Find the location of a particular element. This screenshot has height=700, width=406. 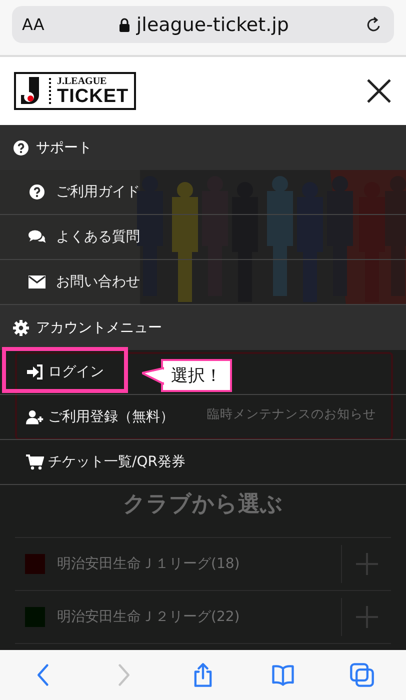

chat-icon is located at coordinates (37, 237).